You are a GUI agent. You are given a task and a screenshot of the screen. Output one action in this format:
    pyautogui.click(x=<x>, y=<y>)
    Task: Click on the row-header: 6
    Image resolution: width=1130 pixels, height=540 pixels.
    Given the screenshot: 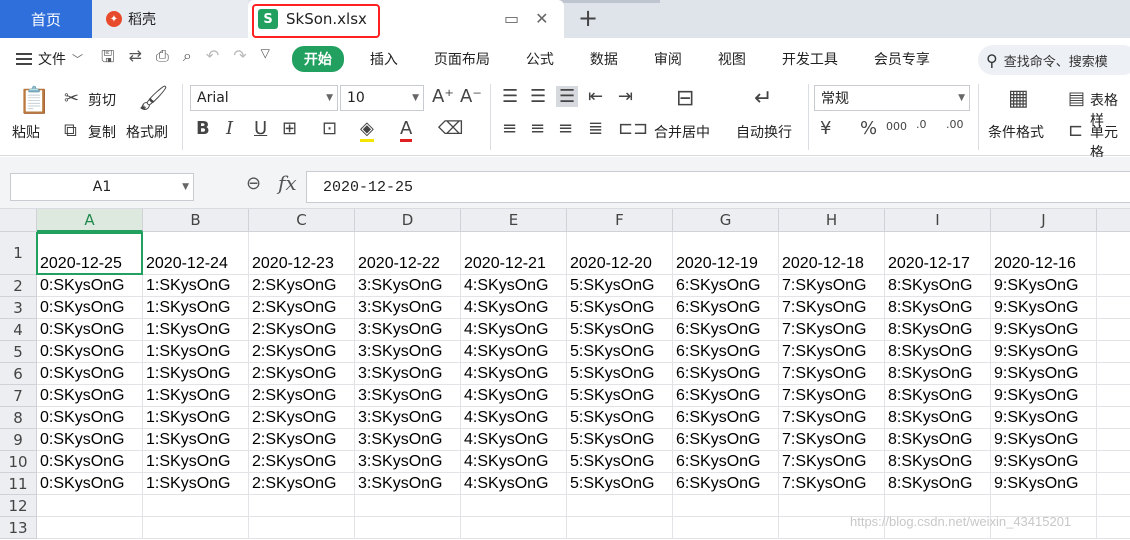 What is the action you would take?
    pyautogui.click(x=18, y=374)
    